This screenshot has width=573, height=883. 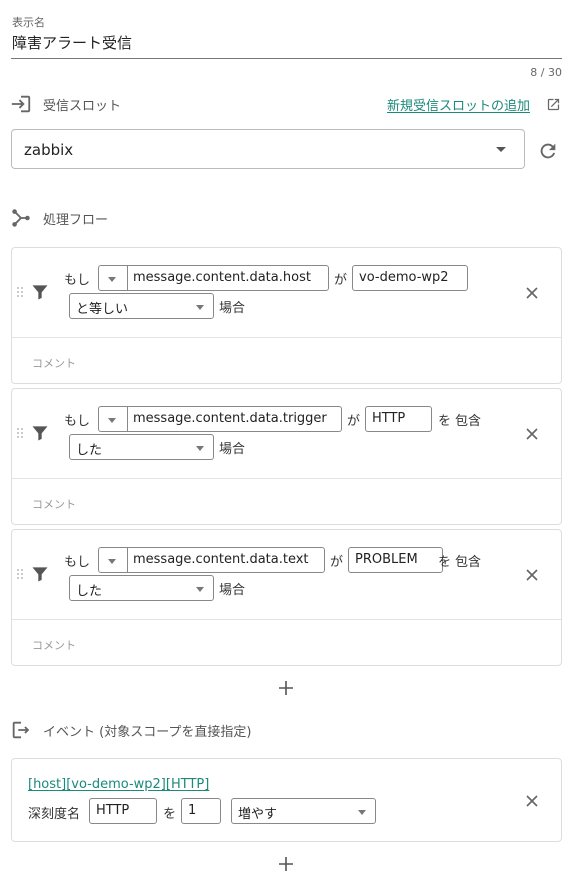 I want to click on display-name-input: 障害アラート受信, so click(x=72, y=42).